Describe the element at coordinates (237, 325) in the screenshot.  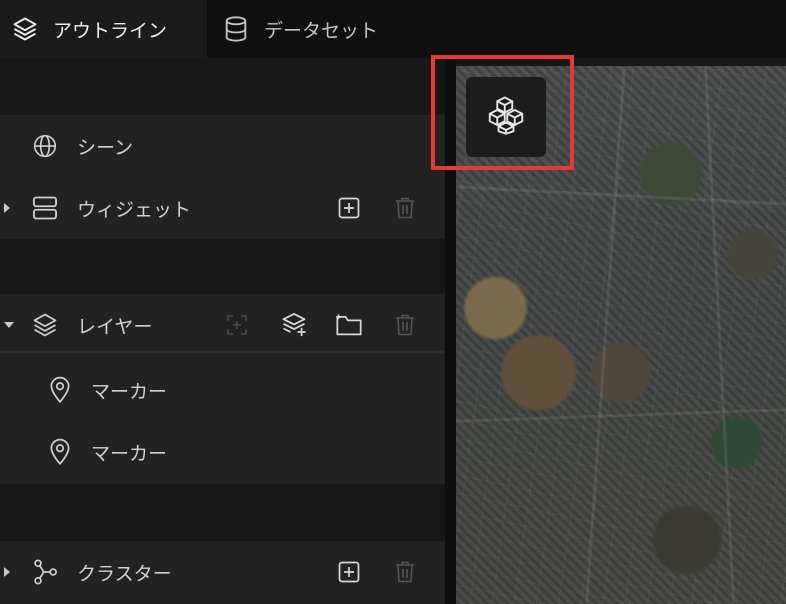
I see `focus-icon` at that location.